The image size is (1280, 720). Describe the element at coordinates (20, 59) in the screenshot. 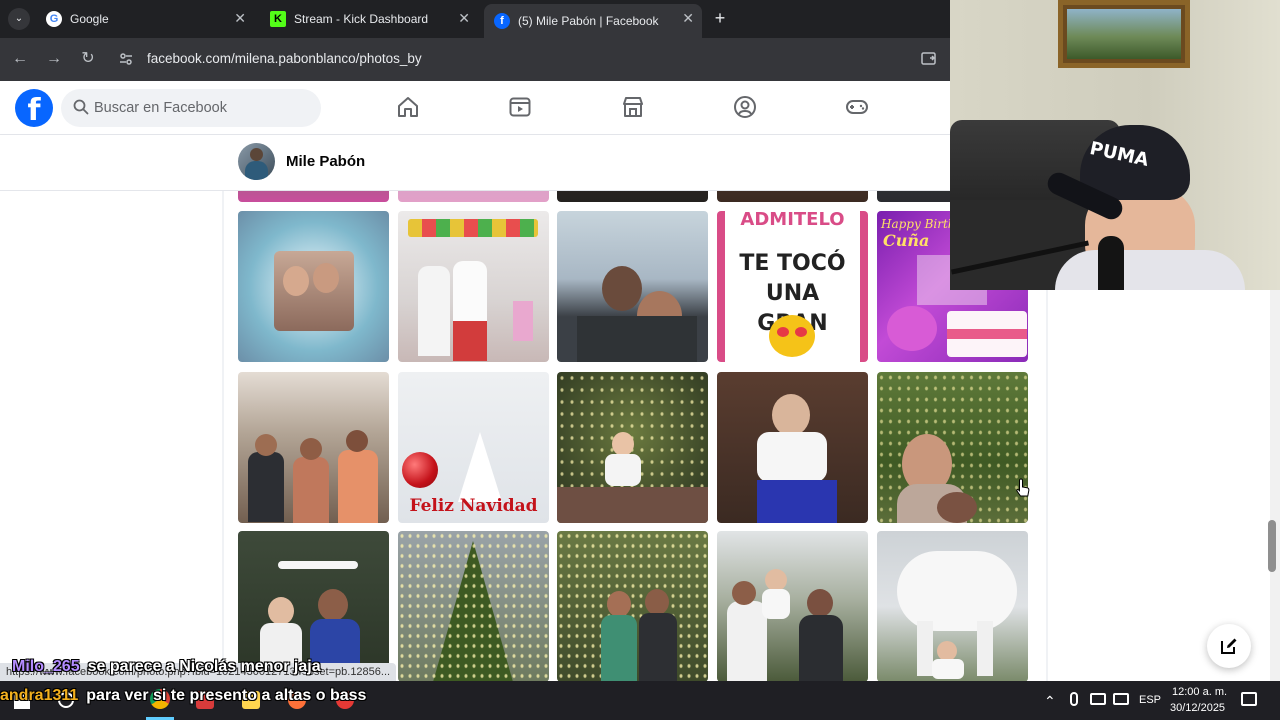

I see `back-icon: ←` at that location.